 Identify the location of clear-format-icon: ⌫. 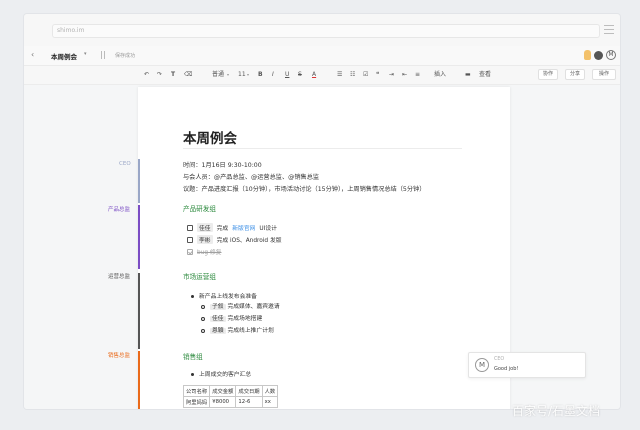
(188, 75).